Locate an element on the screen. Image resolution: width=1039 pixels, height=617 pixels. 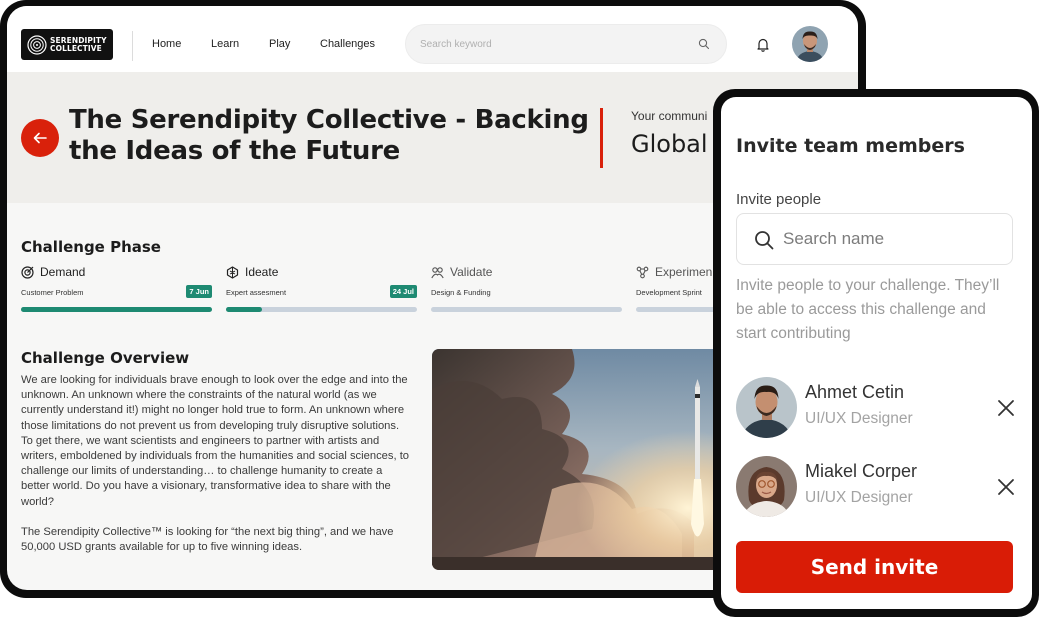
brand-logo: SERENDIPITY COLLECTIVE is located at coordinates (67, 44).